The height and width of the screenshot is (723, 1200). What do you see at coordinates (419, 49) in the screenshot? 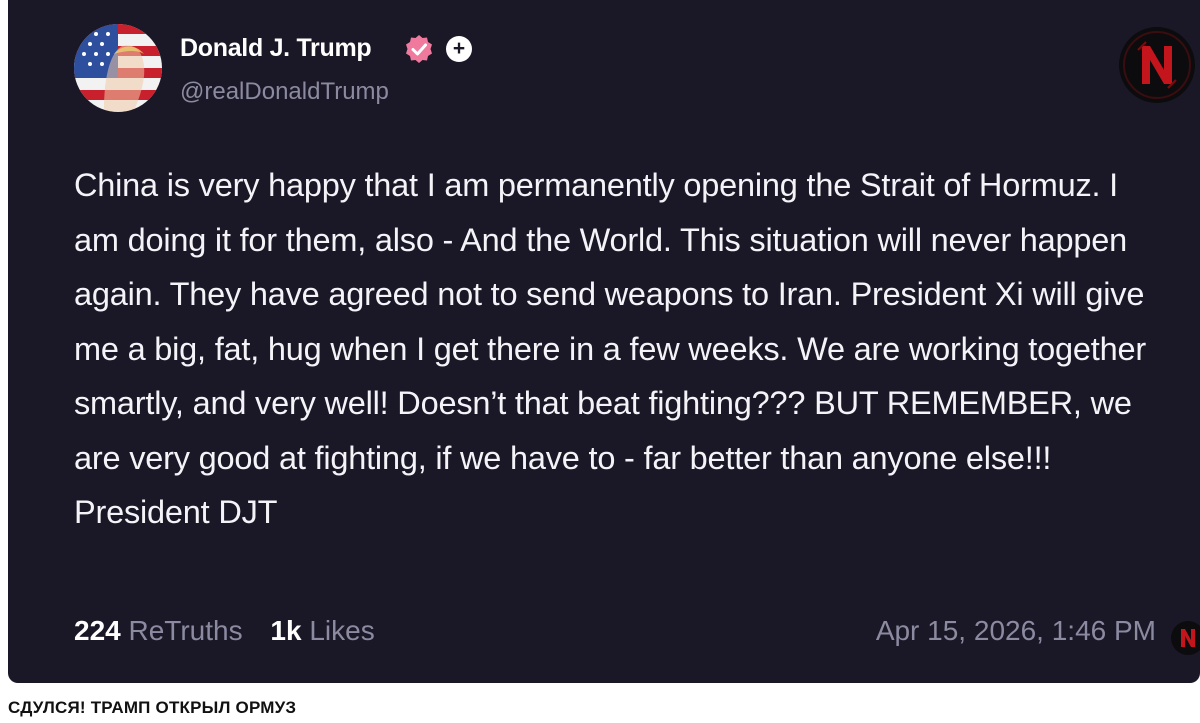
I see `verified-badge-icon` at bounding box center [419, 49].